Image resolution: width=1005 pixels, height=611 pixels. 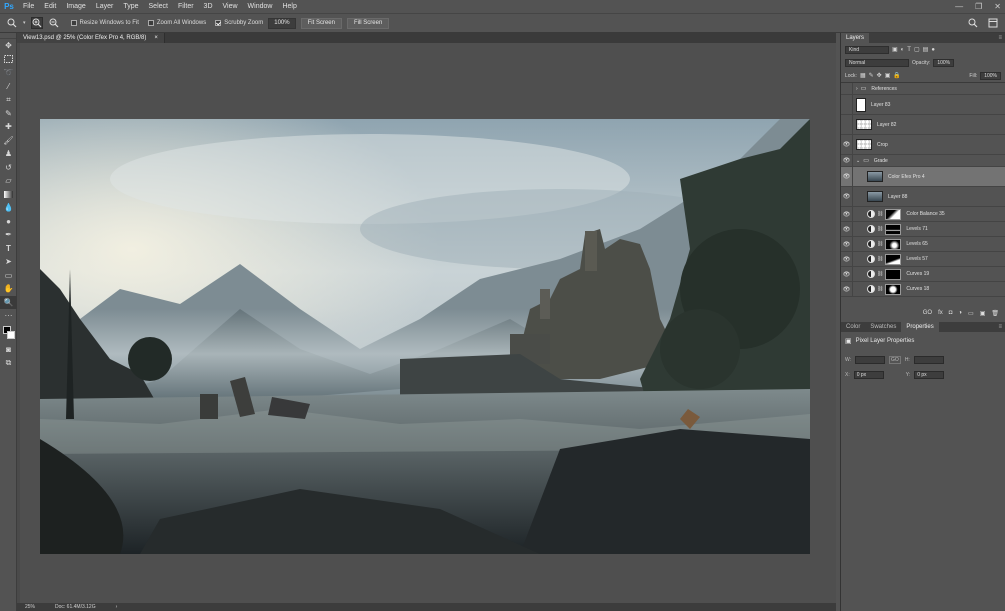 What do you see at coordinates (230, 6) in the screenshot?
I see `menu-view: View` at bounding box center [230, 6].